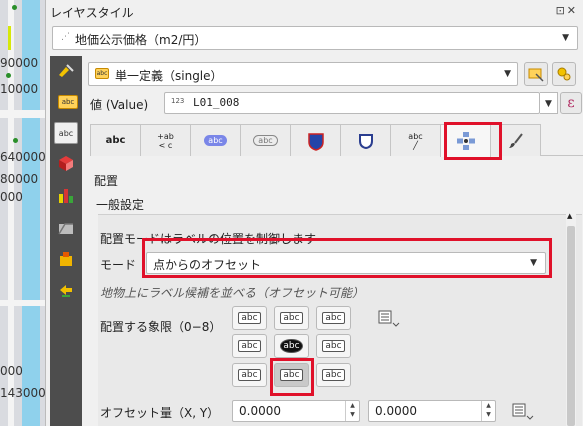 This screenshot has height=426, width=583. Describe the element at coordinates (291, 318) in the screenshot. I see `quadrant-button-1: abc` at that location.